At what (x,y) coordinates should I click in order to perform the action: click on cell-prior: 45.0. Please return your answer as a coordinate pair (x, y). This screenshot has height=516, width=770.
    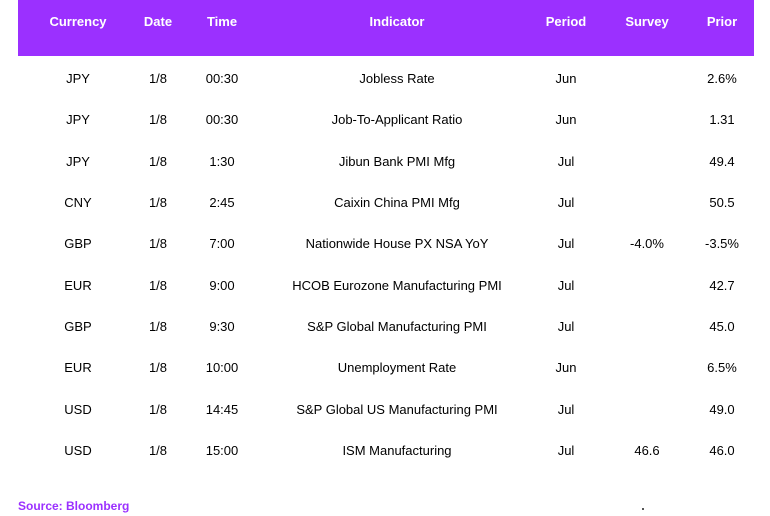
    Looking at the image, I should click on (722, 326).